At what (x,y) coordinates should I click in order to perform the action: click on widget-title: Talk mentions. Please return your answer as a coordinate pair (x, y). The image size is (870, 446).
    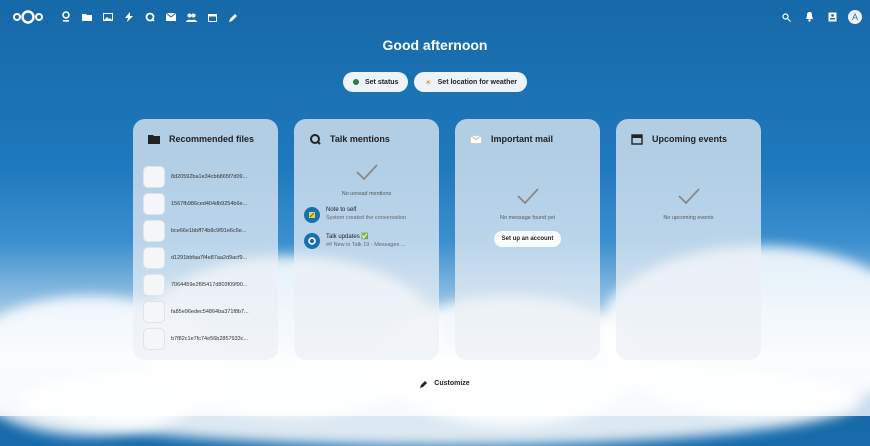
    Looking at the image, I should click on (360, 139).